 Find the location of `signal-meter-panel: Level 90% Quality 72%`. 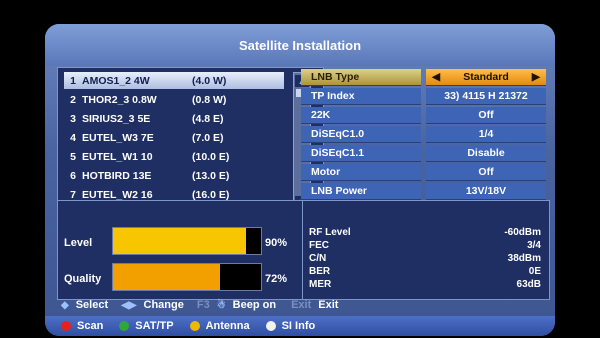

signal-meter-panel: Level 90% Quality 72% is located at coordinates (180, 250).